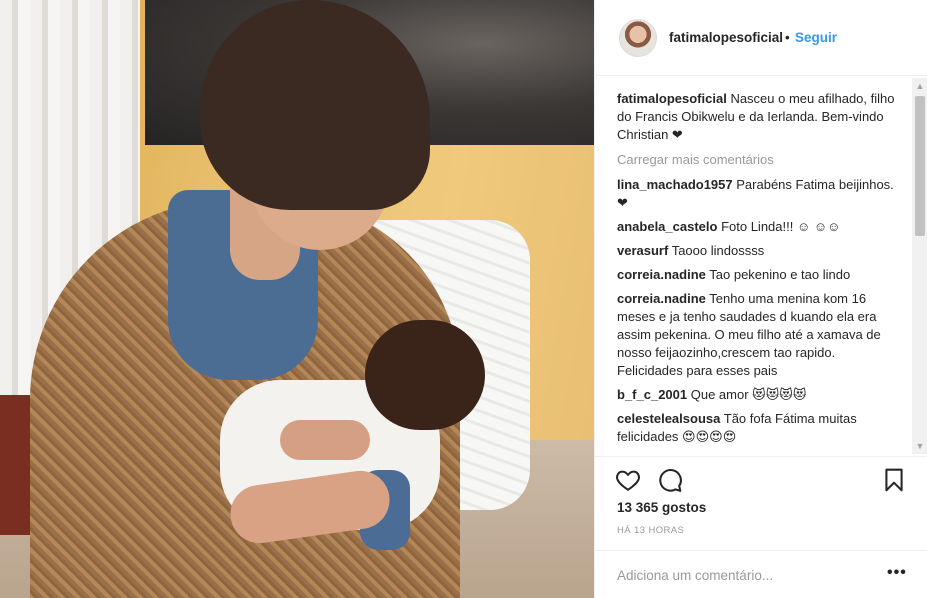 Image resolution: width=927 pixels, height=598 pixels. I want to click on comment-username: lina_machado1957, so click(675, 184).